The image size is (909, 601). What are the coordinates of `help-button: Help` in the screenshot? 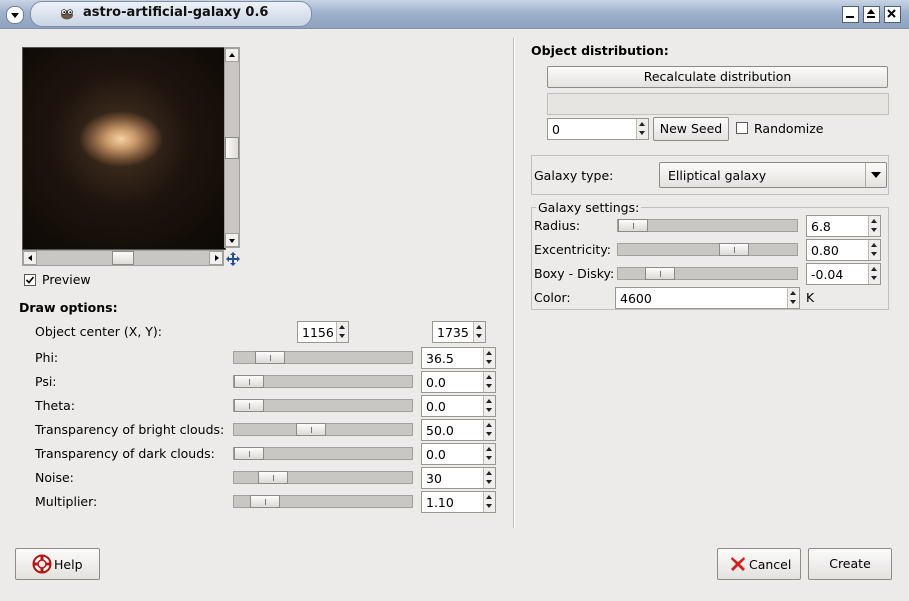 It's located at (57, 564).